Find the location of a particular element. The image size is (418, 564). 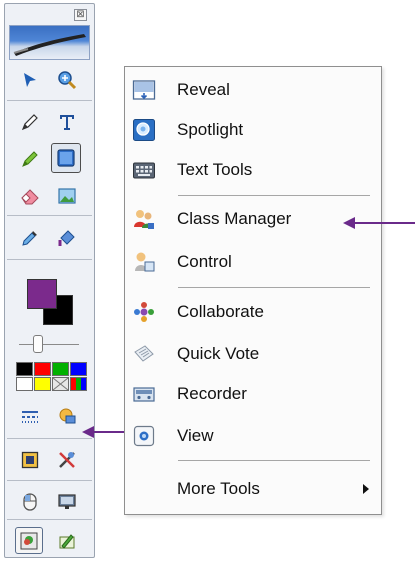

class-manager-callout-arrow is located at coordinates (379, 223).